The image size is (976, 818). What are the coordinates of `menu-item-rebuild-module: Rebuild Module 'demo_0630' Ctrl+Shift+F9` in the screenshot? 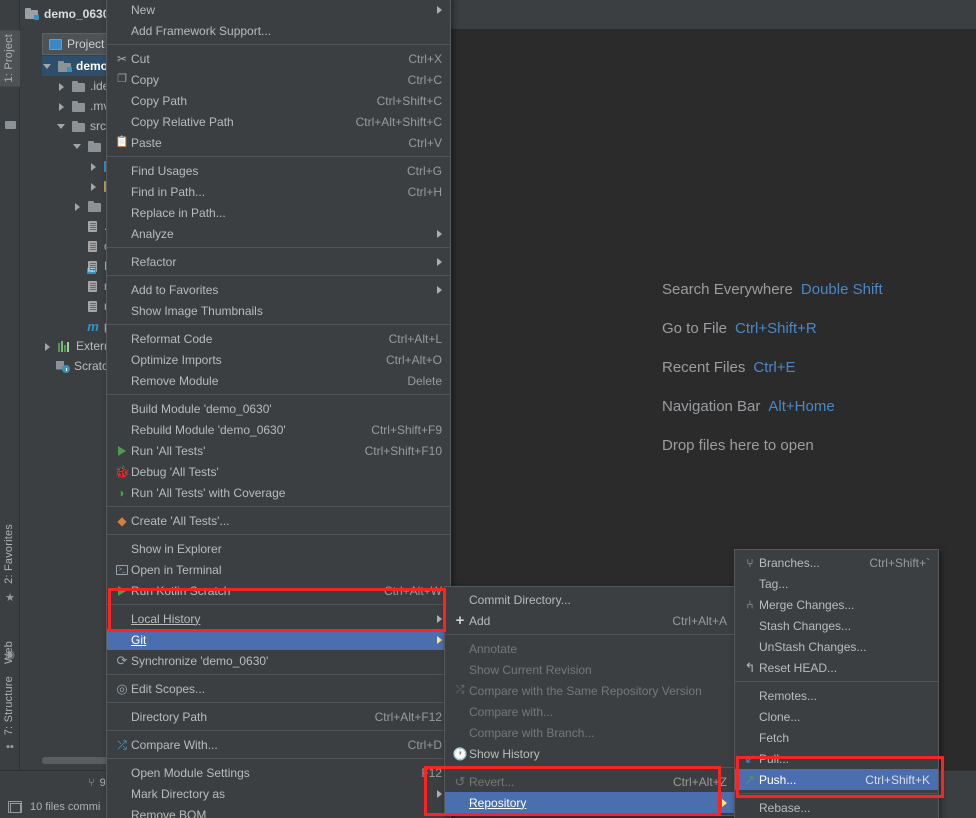 It's located at (278, 429).